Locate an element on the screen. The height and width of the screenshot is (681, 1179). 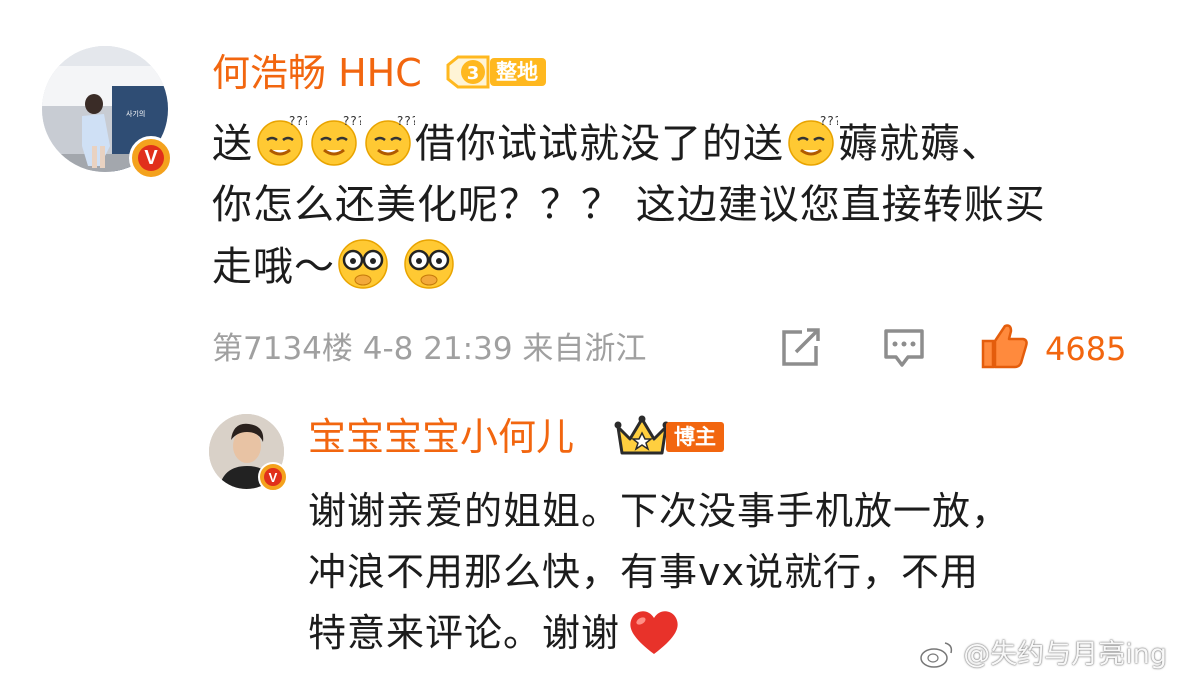
comment-line-1: 送 ??? ??? ??? 借你试试就没了的送 ??? 薅就薅、 is located at coordinates (607, 140).